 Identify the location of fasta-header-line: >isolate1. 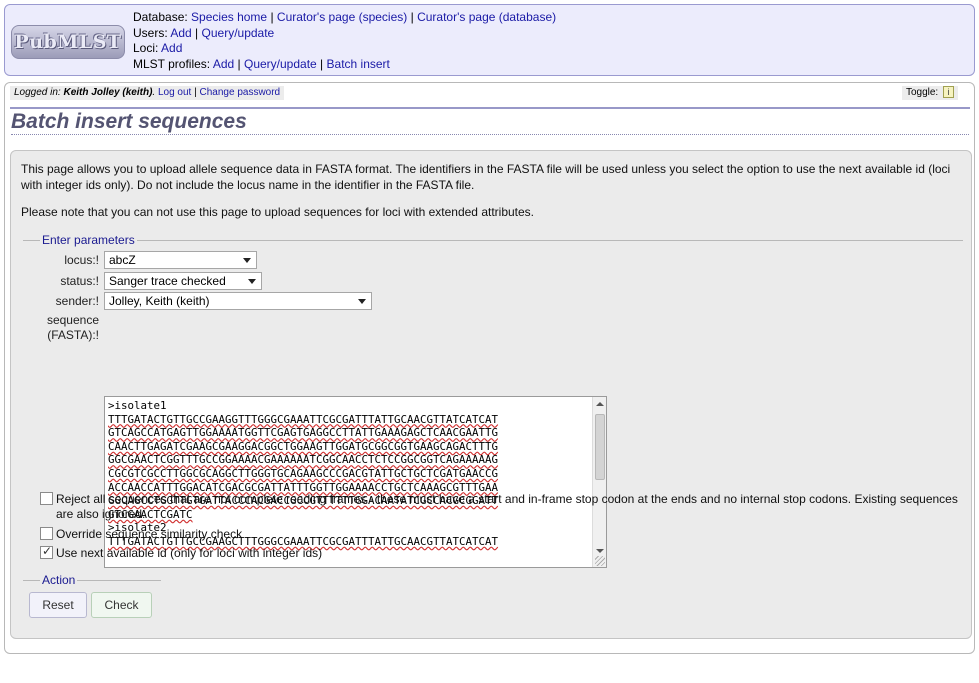
(137, 405).